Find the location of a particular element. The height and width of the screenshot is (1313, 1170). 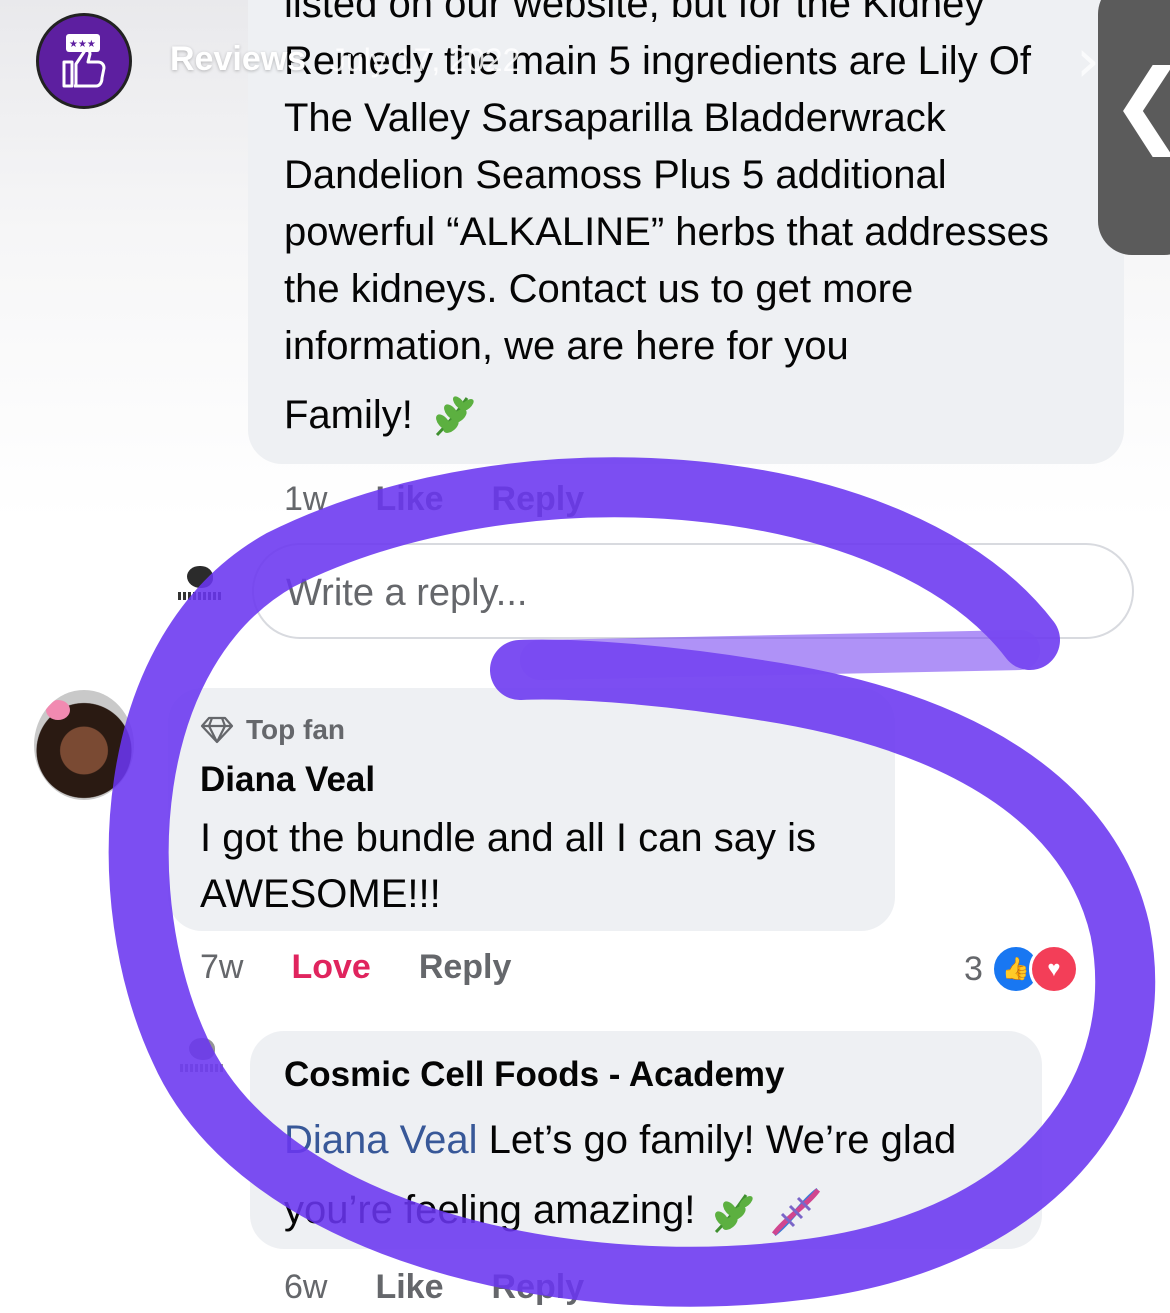

comment-2-love-button: Love is located at coordinates (330, 967).